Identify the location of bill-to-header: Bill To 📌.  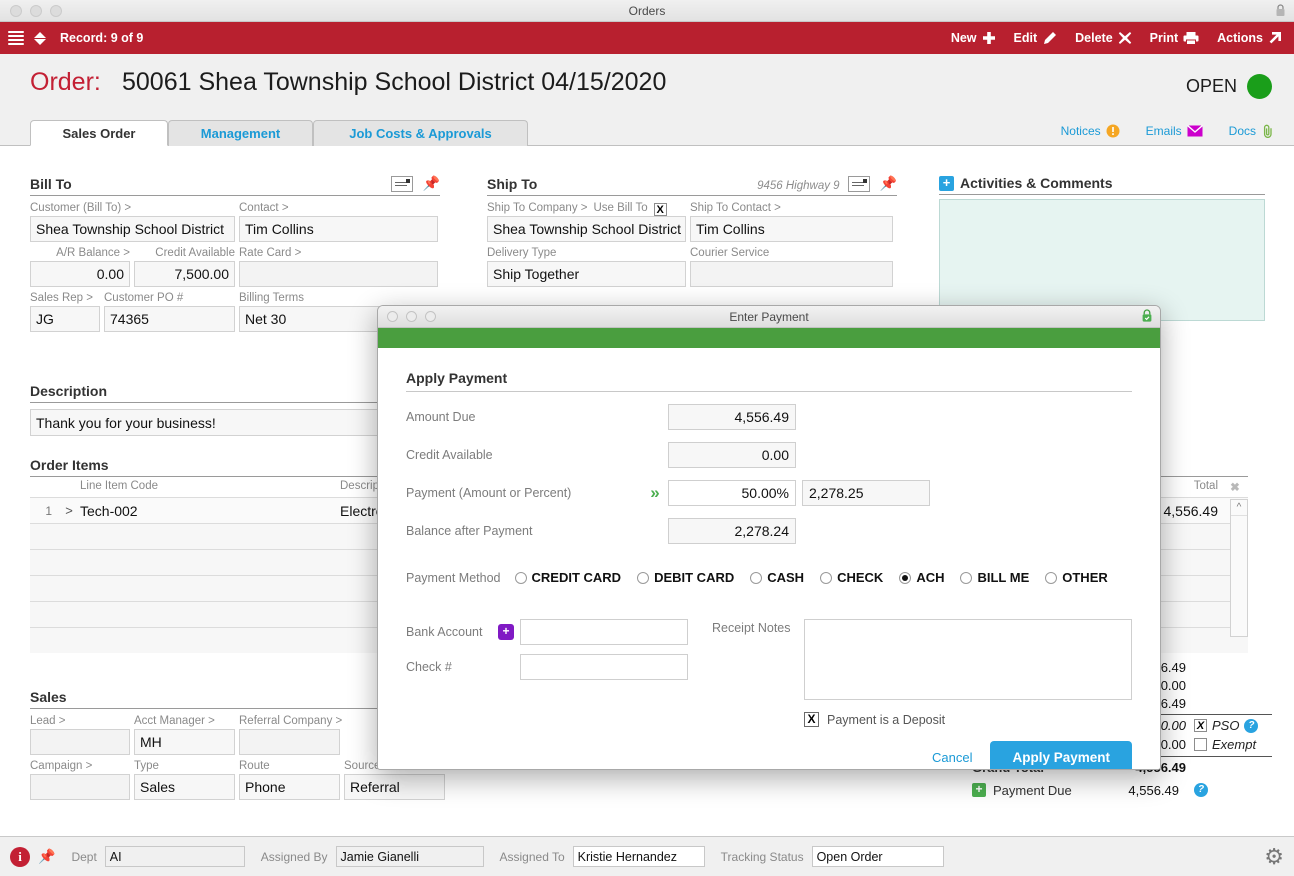
(235, 185).